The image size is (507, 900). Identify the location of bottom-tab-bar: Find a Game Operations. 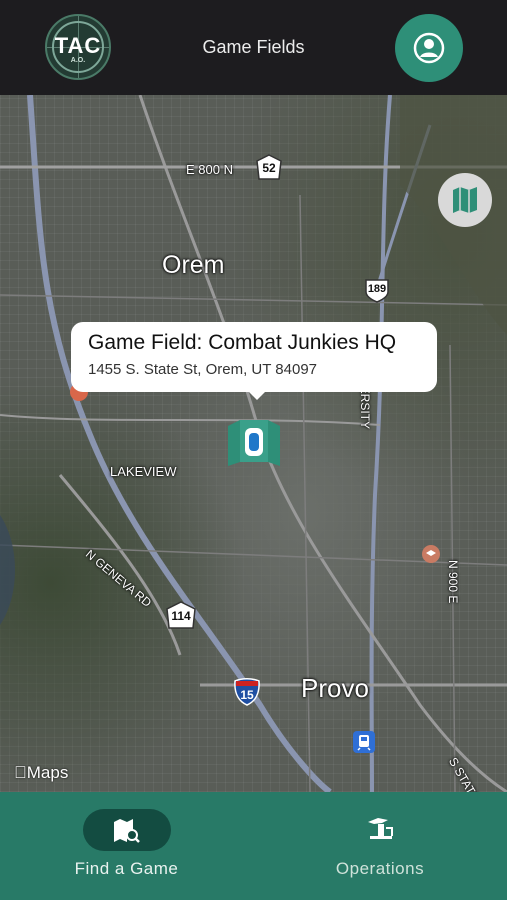
(253, 846).